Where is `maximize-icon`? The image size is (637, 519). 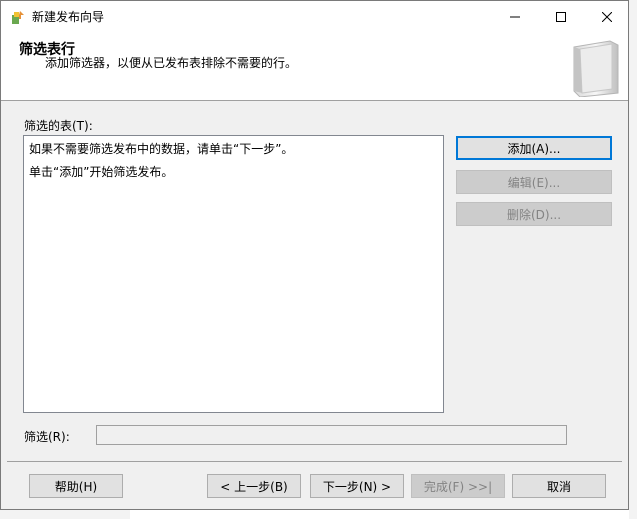
maximize-icon is located at coordinates (561, 16).